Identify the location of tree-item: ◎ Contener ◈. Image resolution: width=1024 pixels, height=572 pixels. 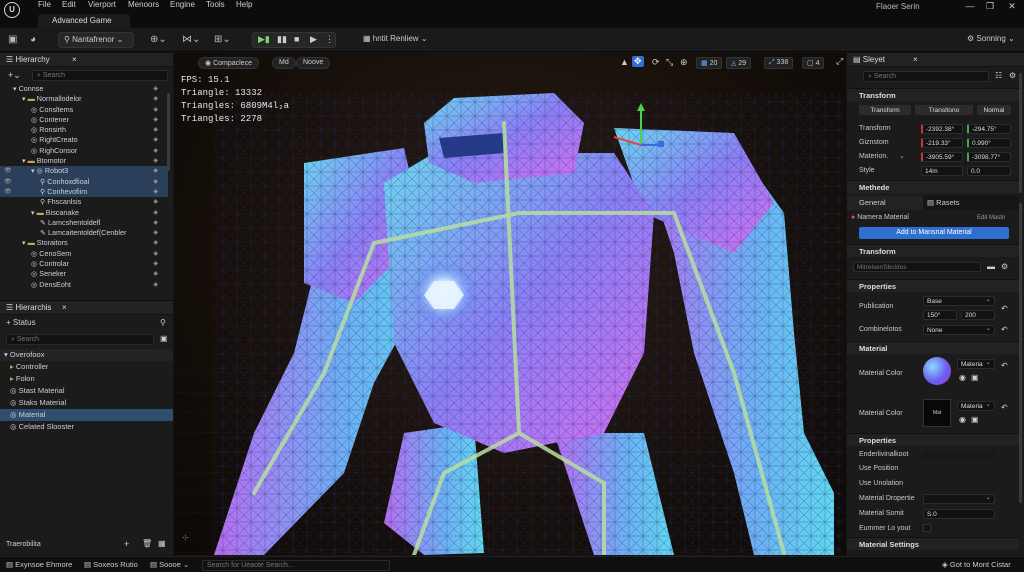
(84, 120).